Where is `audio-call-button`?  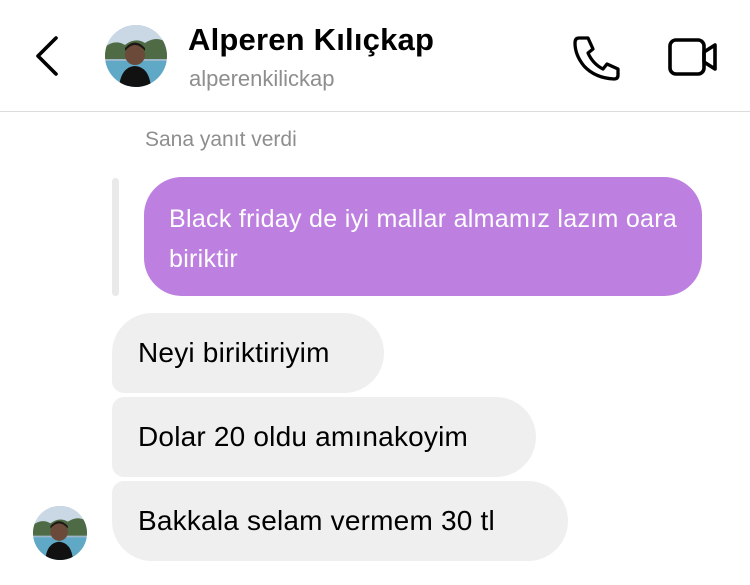 audio-call-button is located at coordinates (596, 57).